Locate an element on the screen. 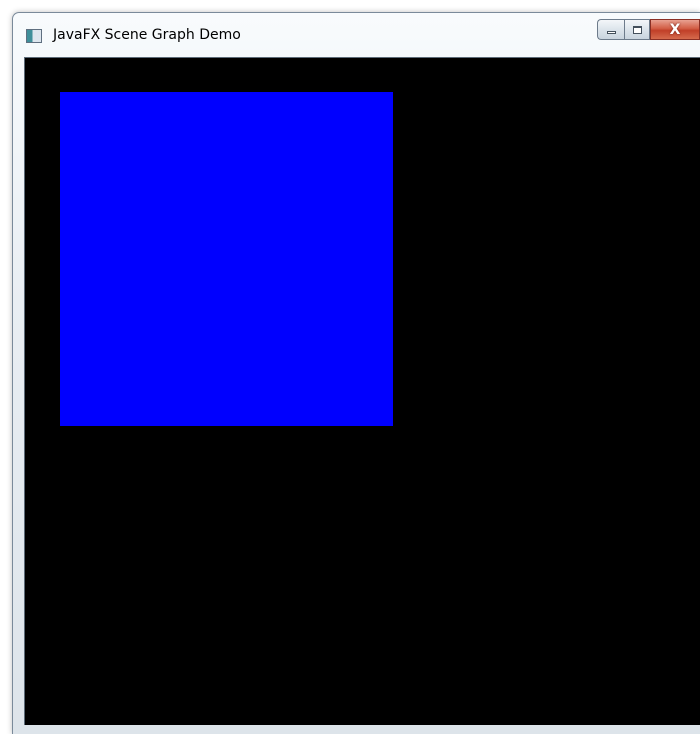 This screenshot has width=700, height=734. minimize-button is located at coordinates (610, 29).